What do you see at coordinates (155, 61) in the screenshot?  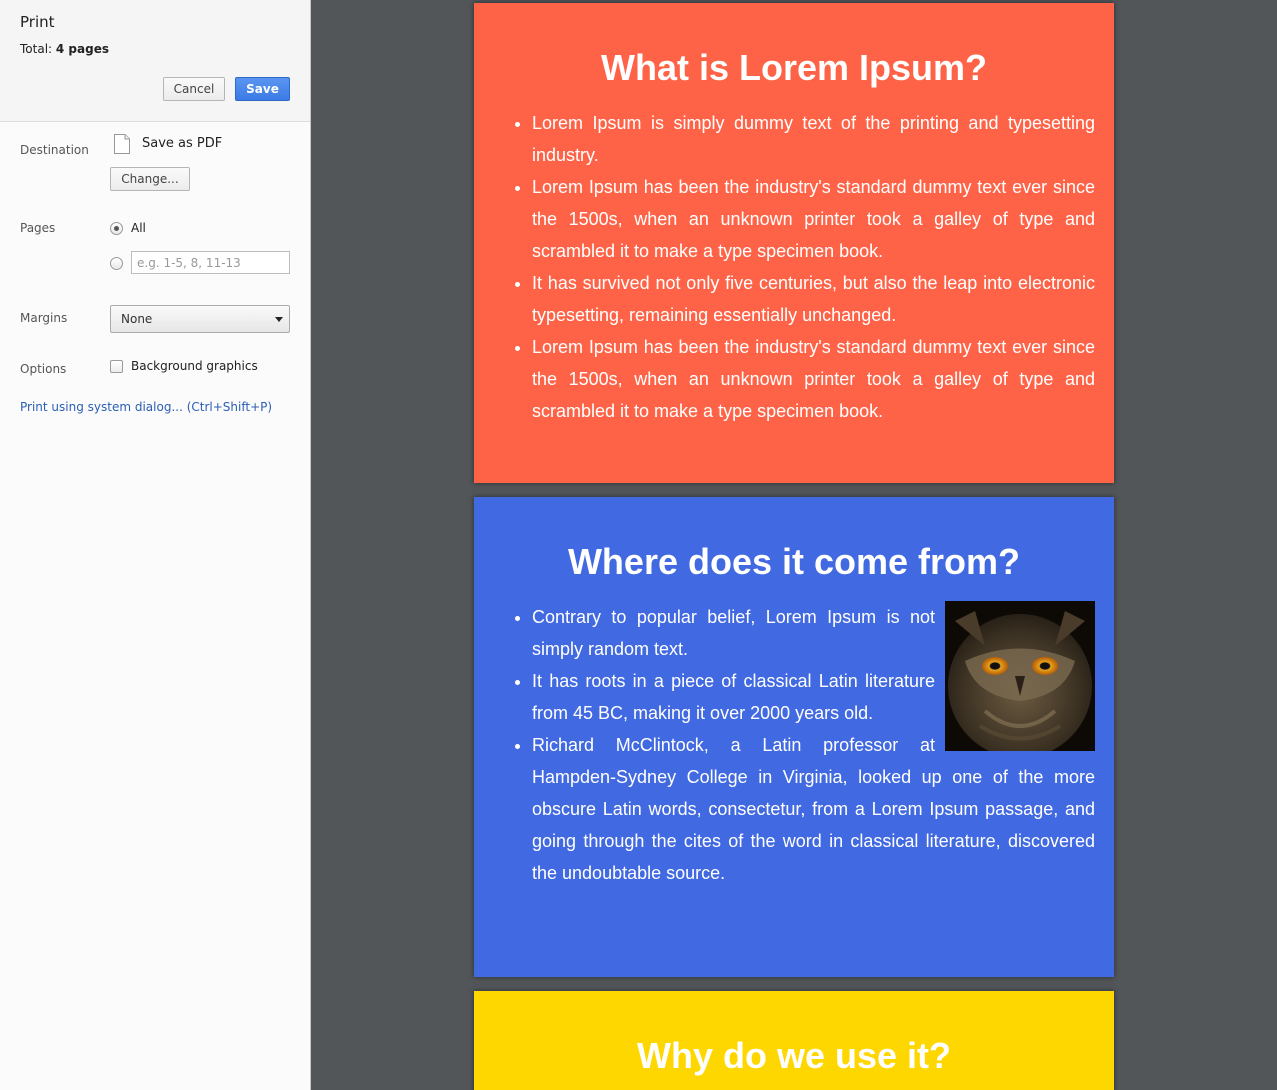 I see `sidebar-header: Print Total: 4 pages Cancel Save` at bounding box center [155, 61].